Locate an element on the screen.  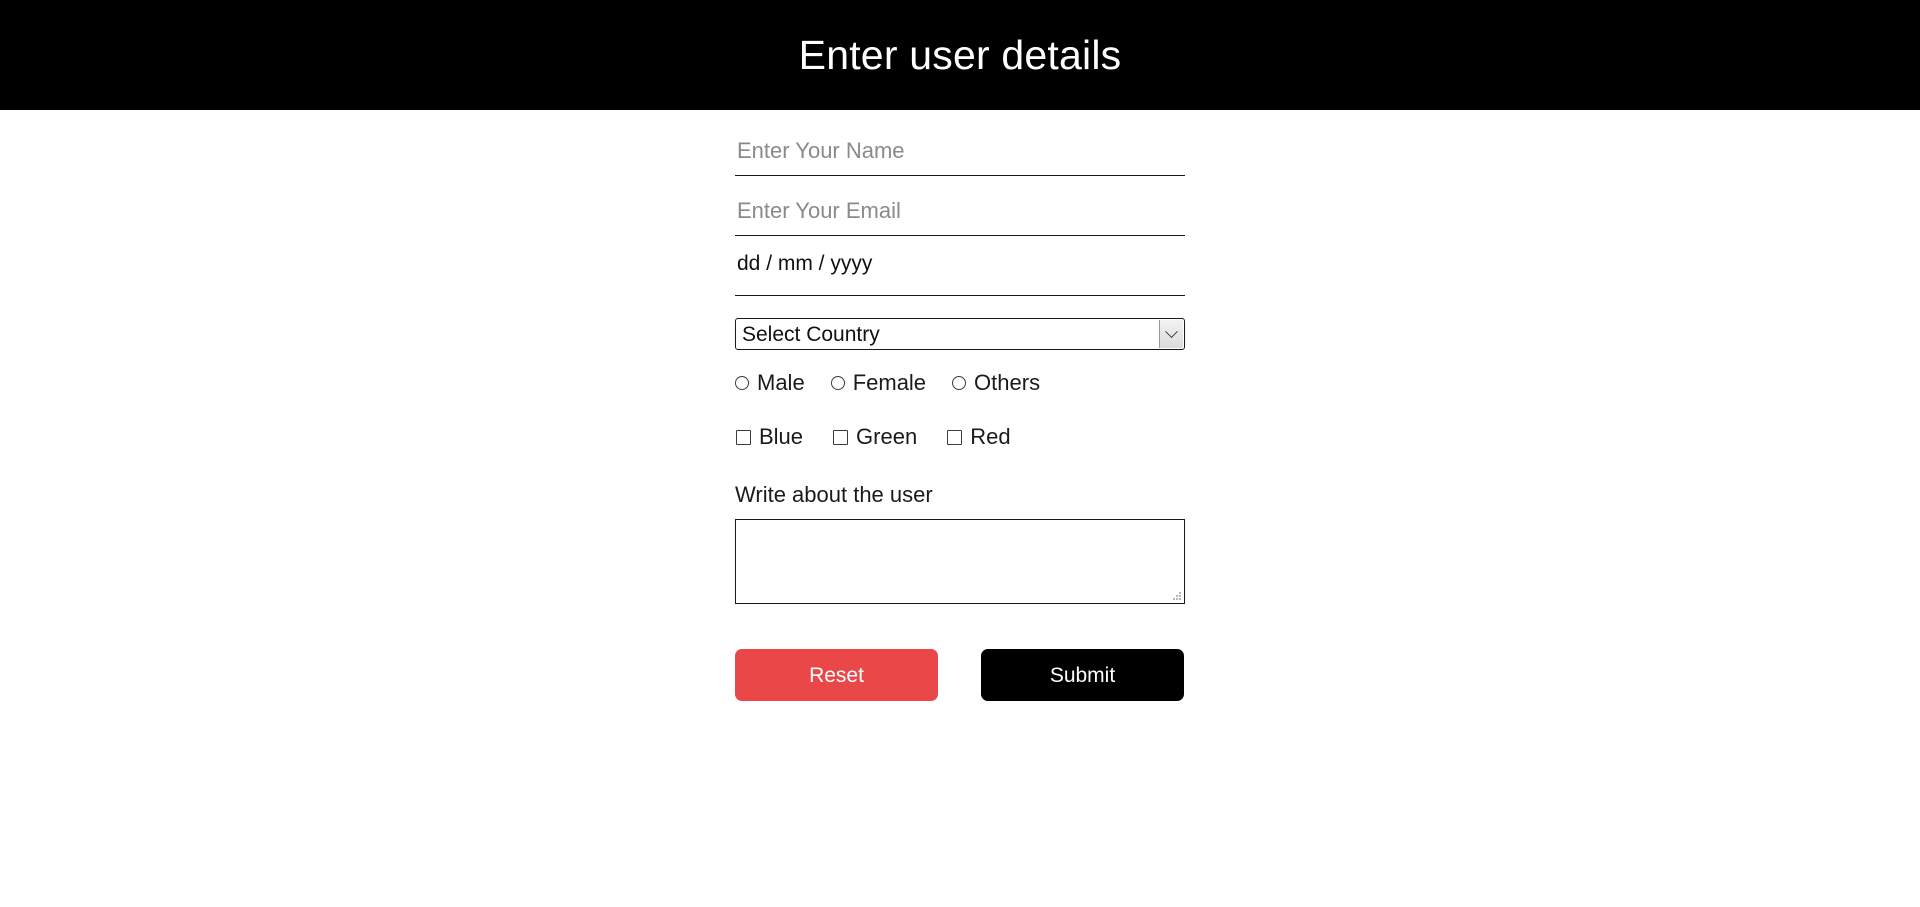
about-textarea is located at coordinates (960, 561).